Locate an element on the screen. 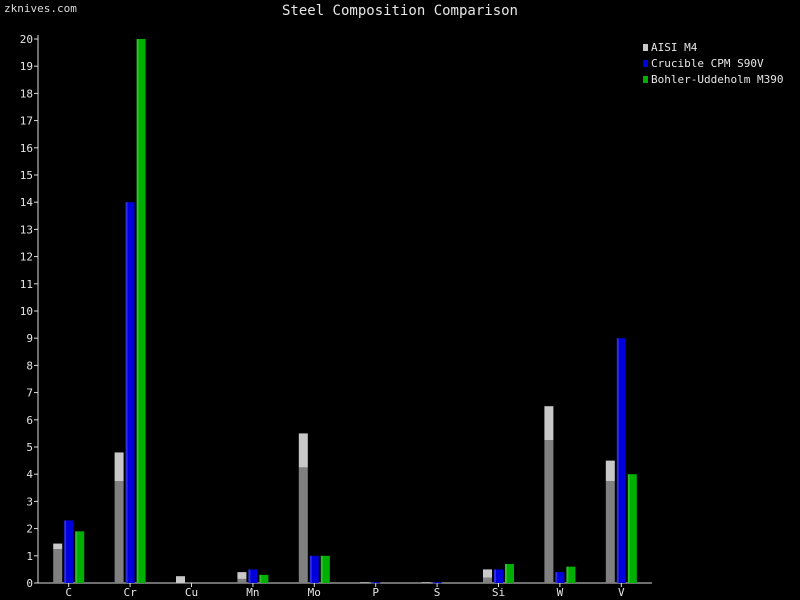  bar-Cr-0-range is located at coordinates (119, 466).